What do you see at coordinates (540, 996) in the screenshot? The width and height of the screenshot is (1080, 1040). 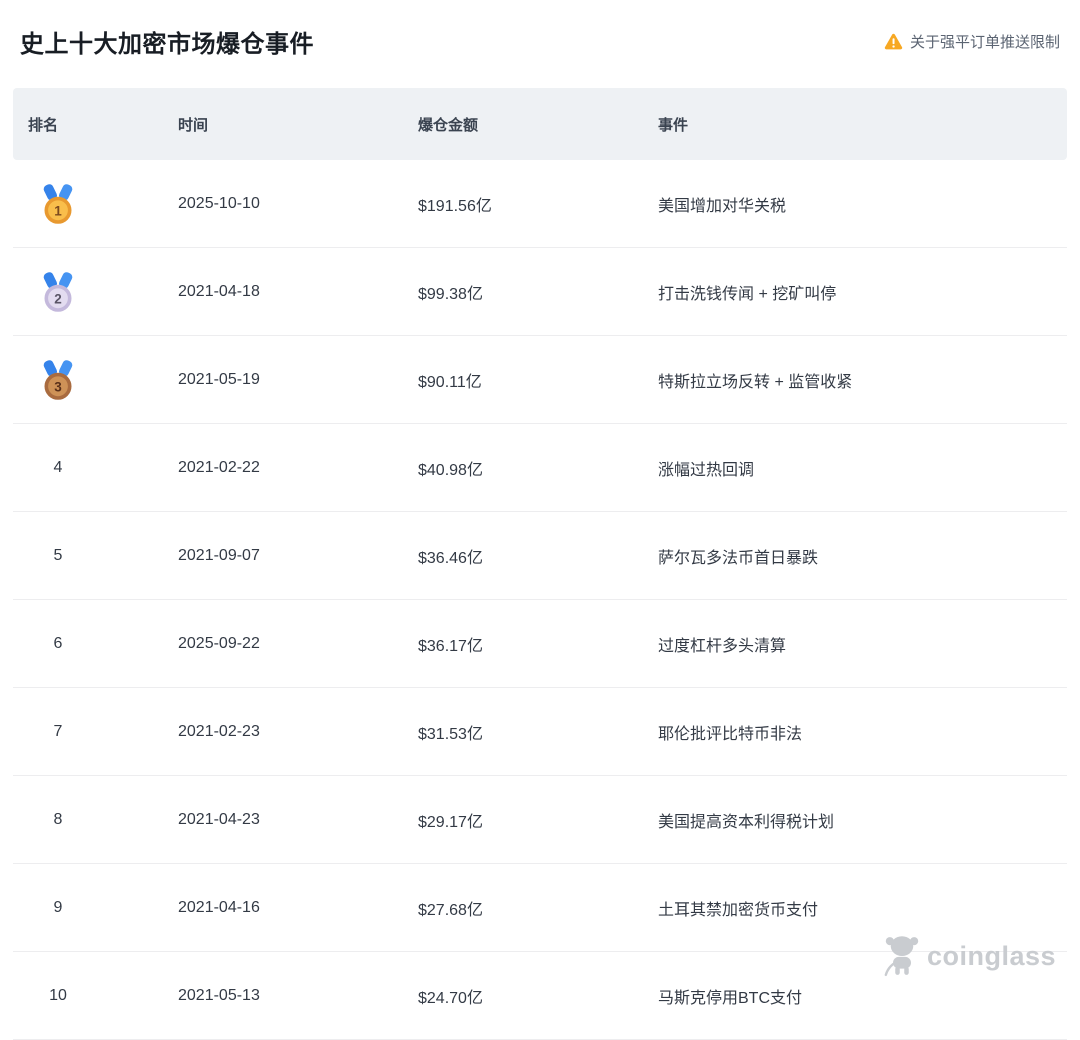 I see `table-row: 10 2021-05-13 $24.70亿 马斯克停用BTC支付` at bounding box center [540, 996].